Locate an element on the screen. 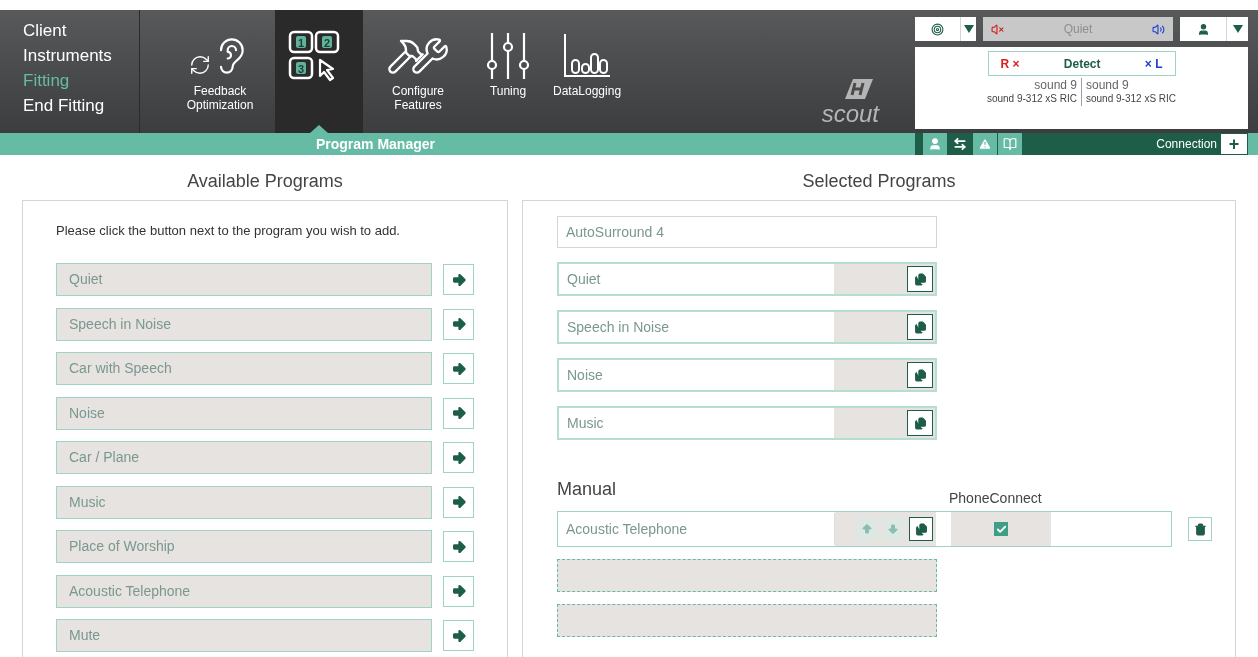 This screenshot has width=1258, height=657. delete-button is located at coordinates (1200, 529).